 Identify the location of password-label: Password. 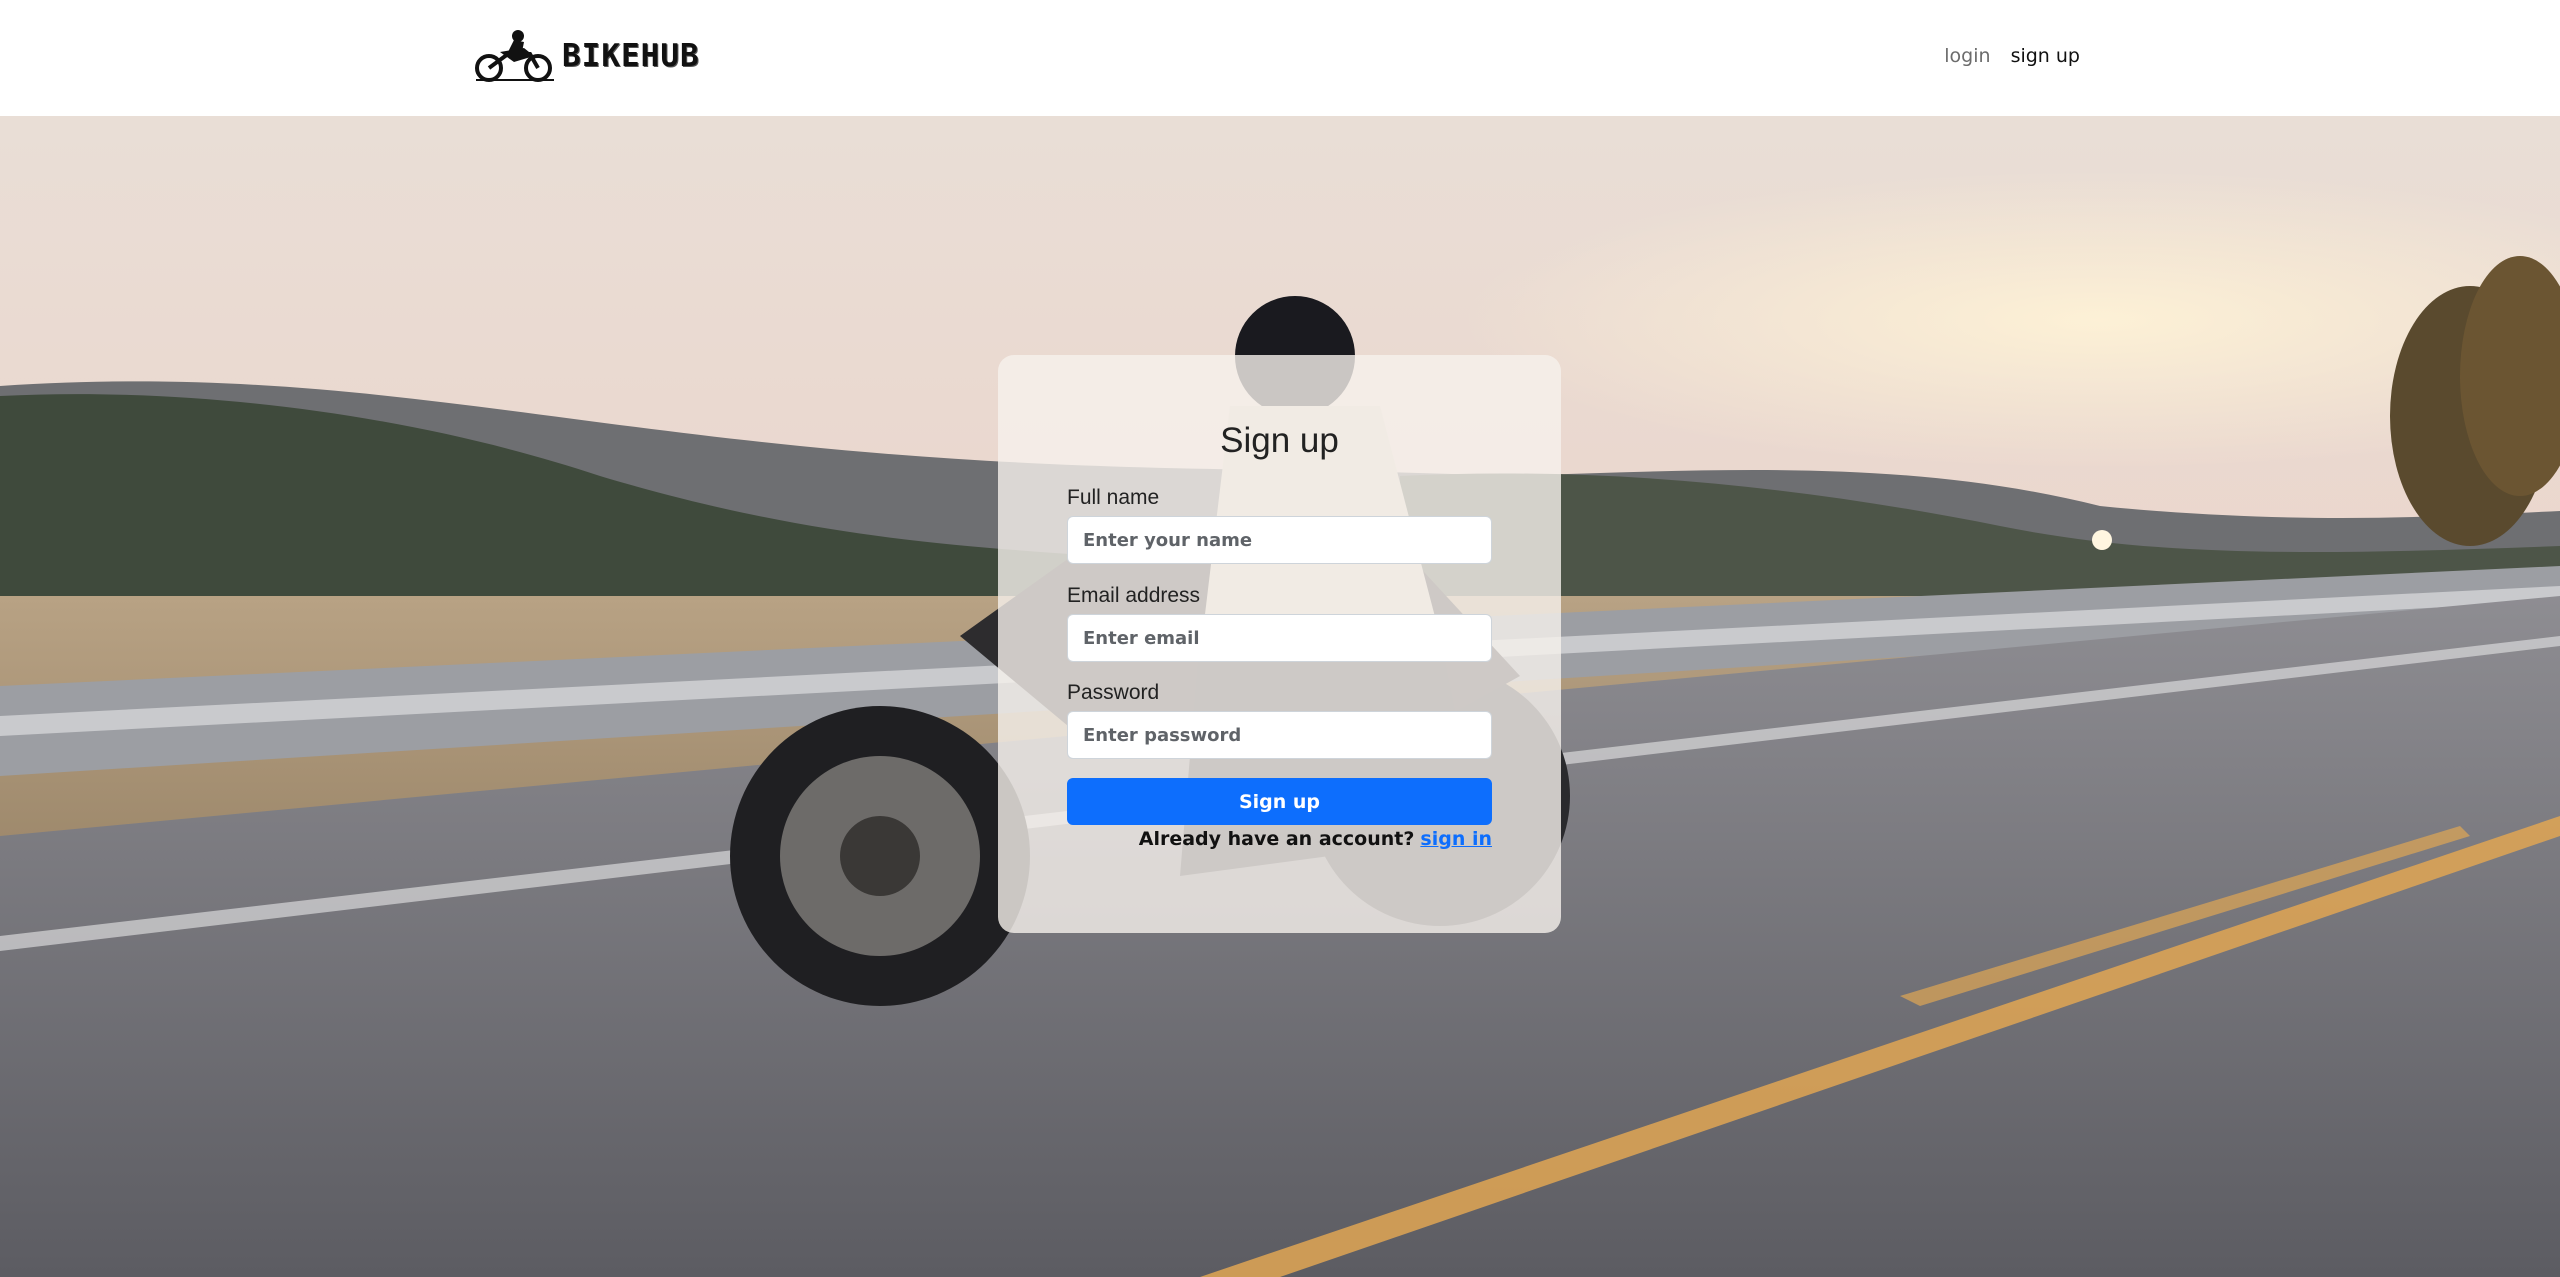
(1113, 692).